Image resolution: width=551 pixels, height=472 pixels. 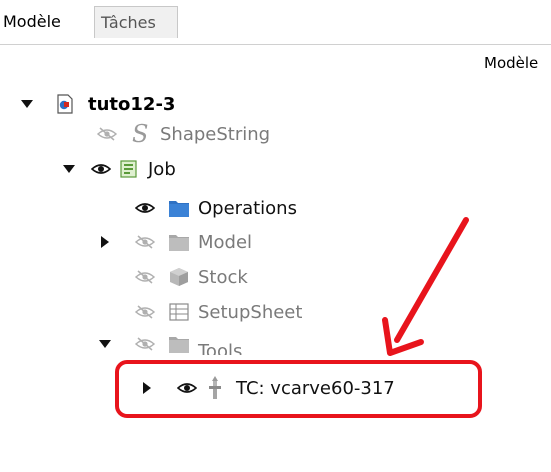 What do you see at coordinates (275, 44) in the screenshot?
I see `tab-divider` at bounding box center [275, 44].